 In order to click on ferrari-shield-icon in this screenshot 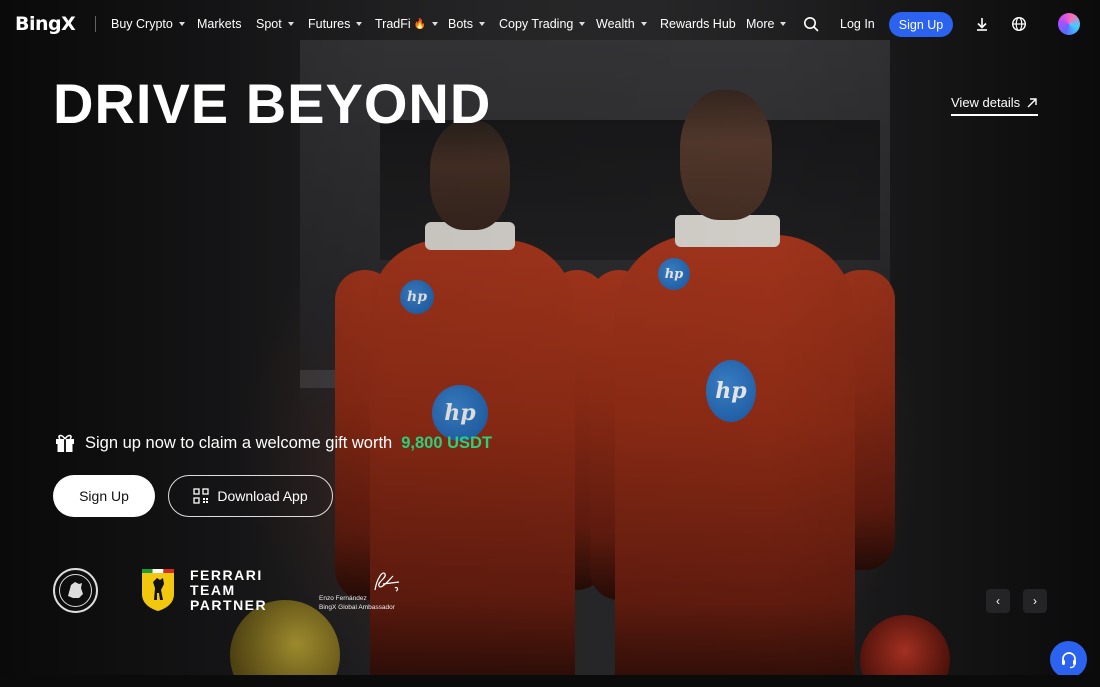, I will do `click(158, 590)`.